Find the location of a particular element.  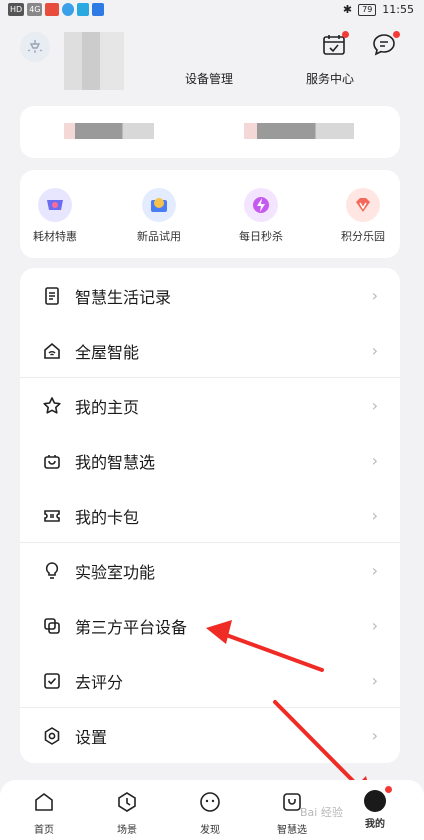

home-icon is located at coordinates (44, 802).